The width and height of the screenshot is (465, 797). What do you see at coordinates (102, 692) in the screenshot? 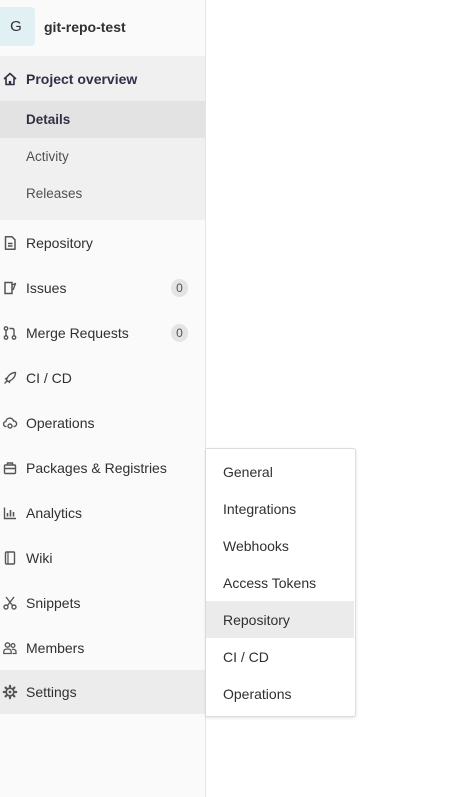
I see `sidebar-item-settings: Settings` at bounding box center [102, 692].